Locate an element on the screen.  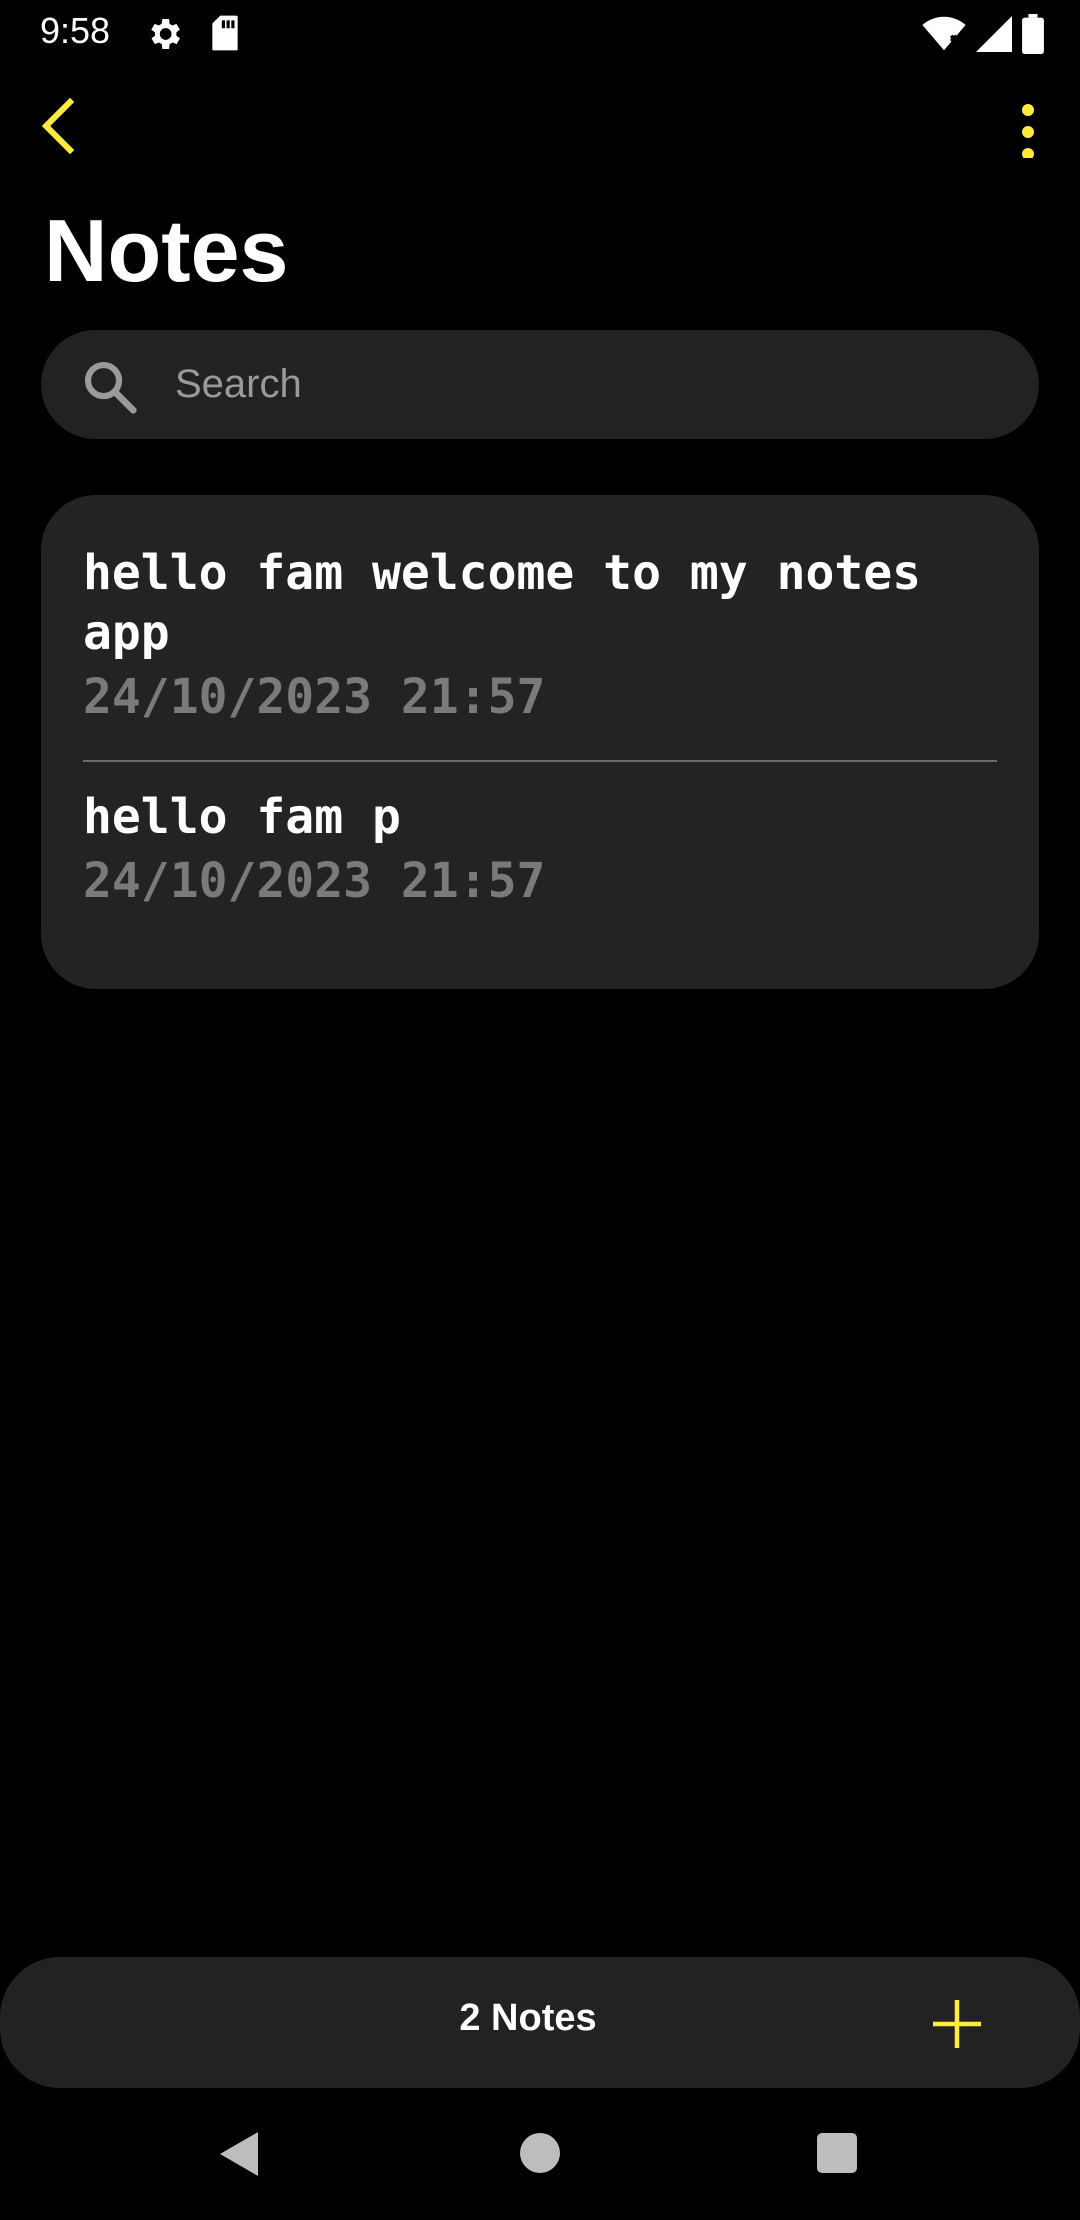
notes-count: 2 Notes is located at coordinates (528, 2018).